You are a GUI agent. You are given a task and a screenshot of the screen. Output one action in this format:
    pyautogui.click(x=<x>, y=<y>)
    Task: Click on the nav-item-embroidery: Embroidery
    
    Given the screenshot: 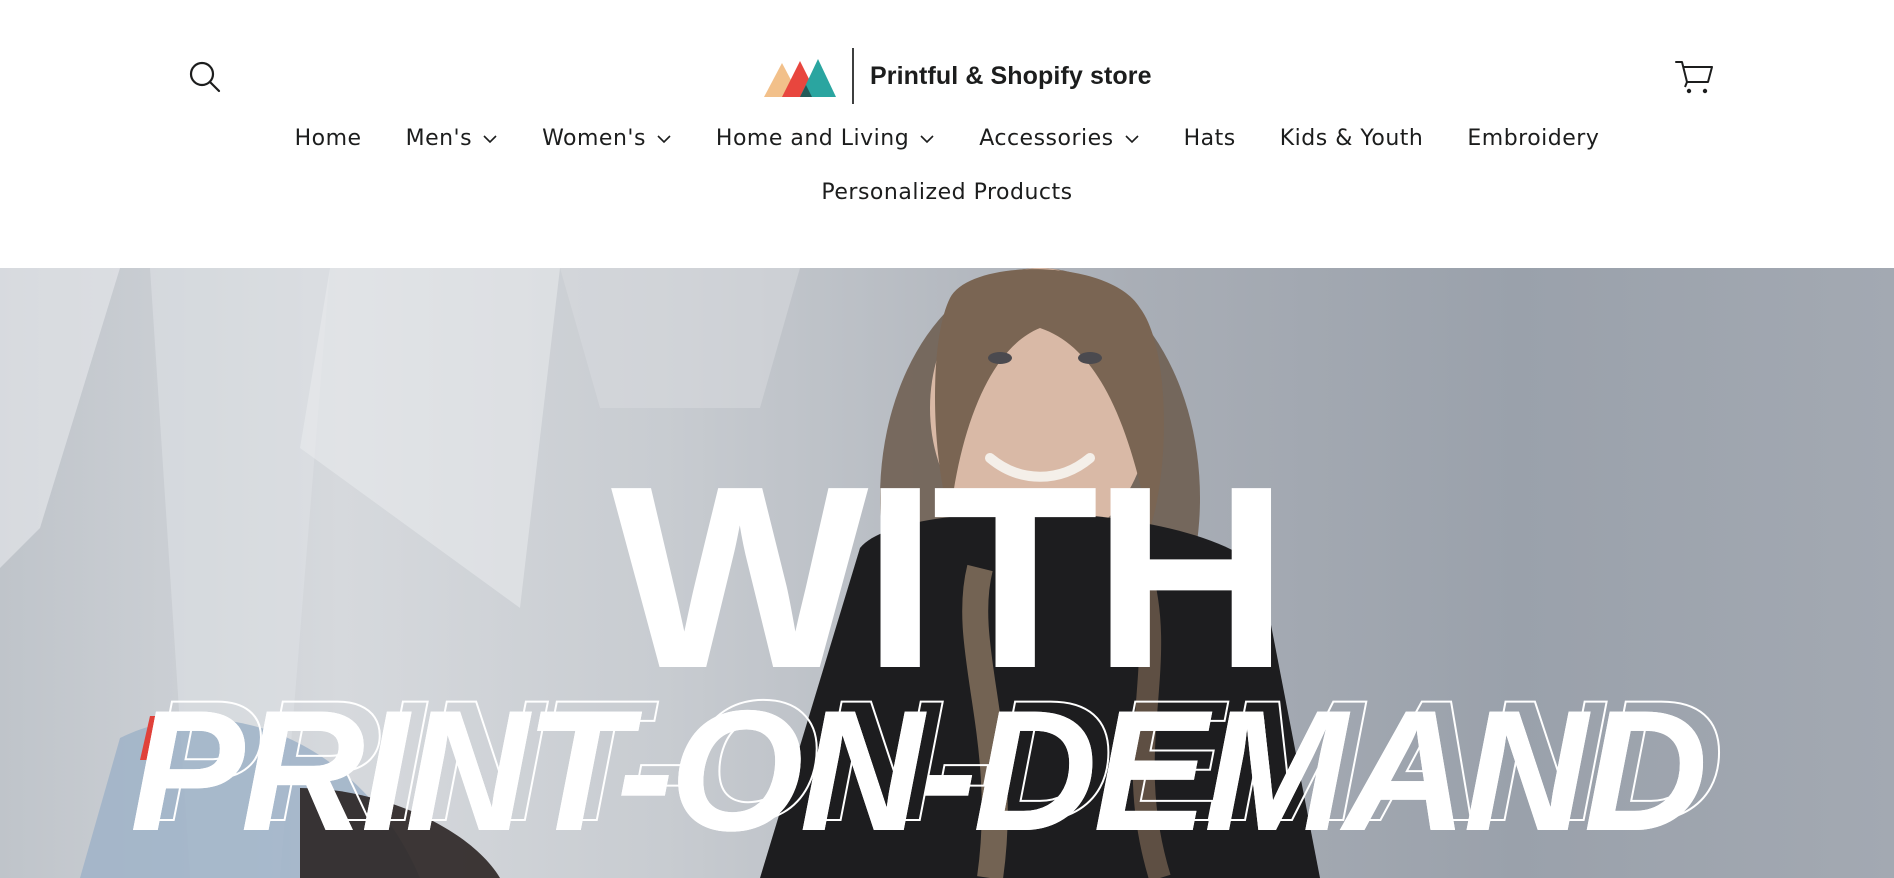 What is the action you would take?
    pyautogui.click(x=1533, y=138)
    